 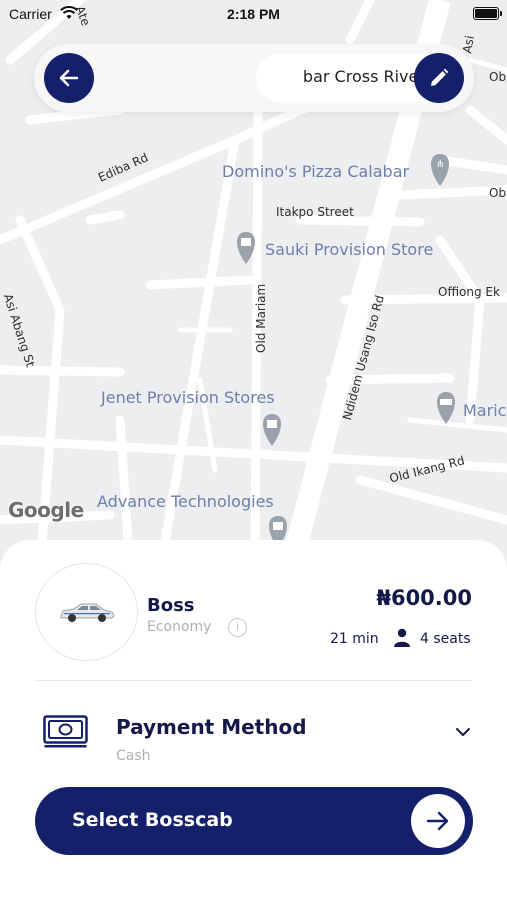 What do you see at coordinates (315, 212) in the screenshot?
I see `street-label: Itakpo Street` at bounding box center [315, 212].